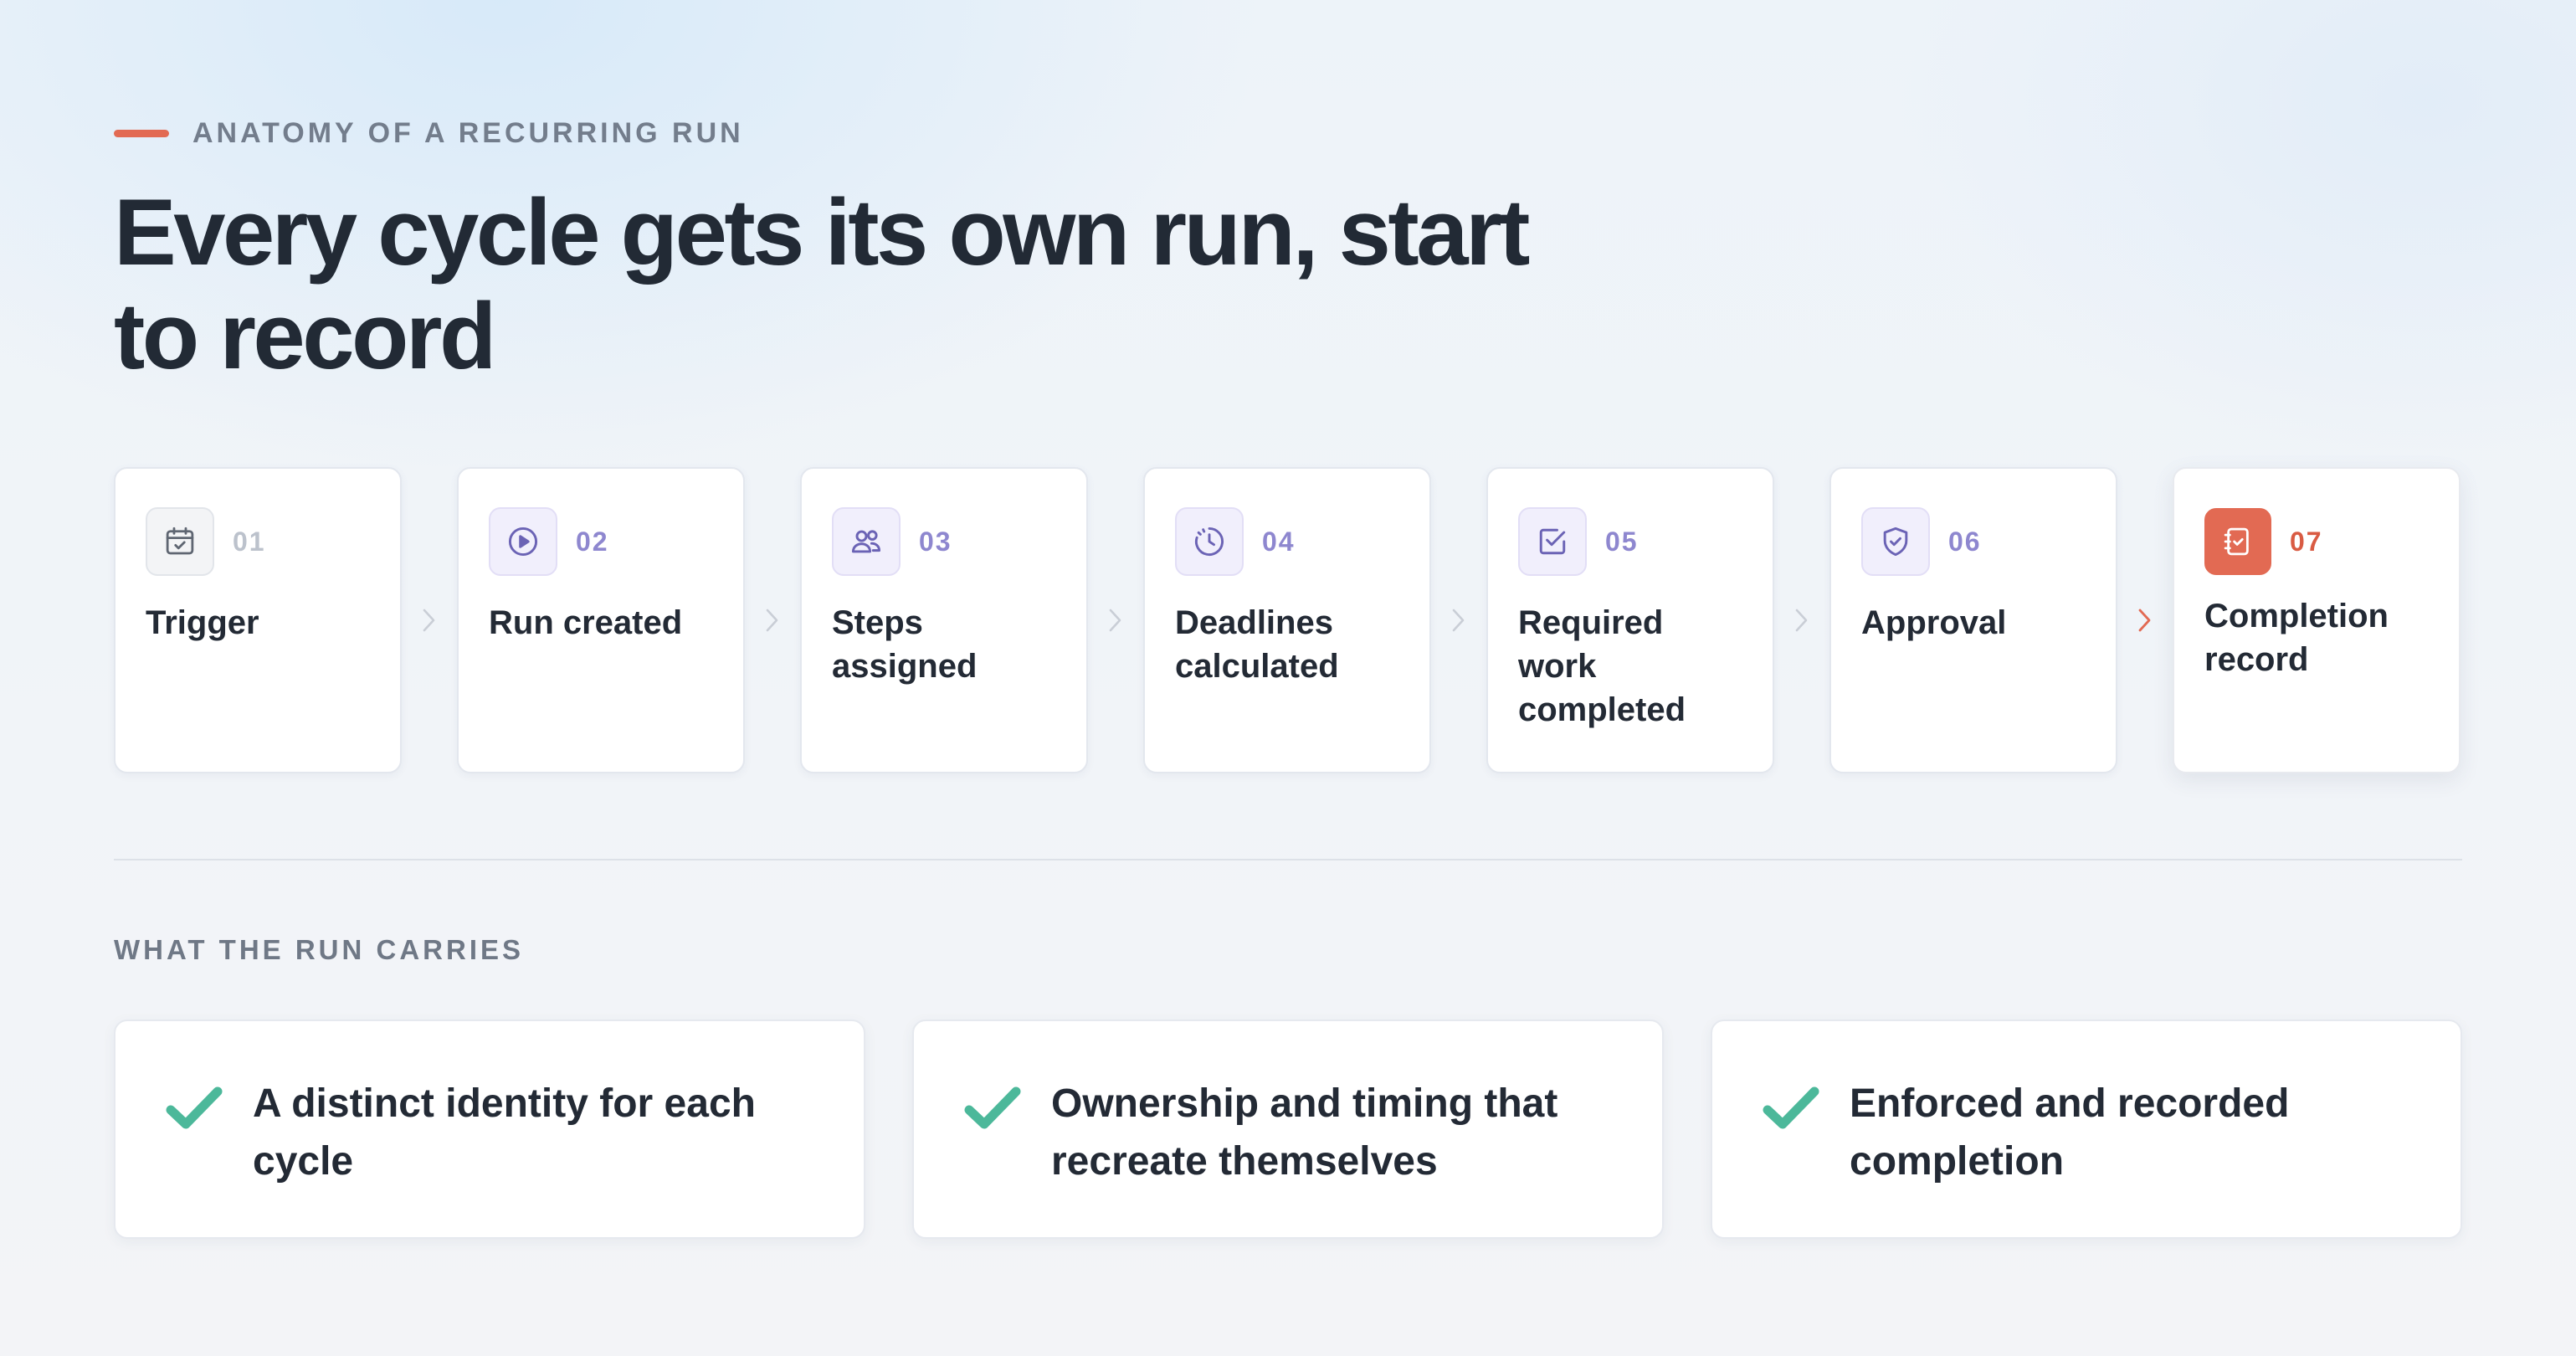 The image size is (2576, 1356). Describe the element at coordinates (1895, 542) in the screenshot. I see `shield-check-icon` at that location.